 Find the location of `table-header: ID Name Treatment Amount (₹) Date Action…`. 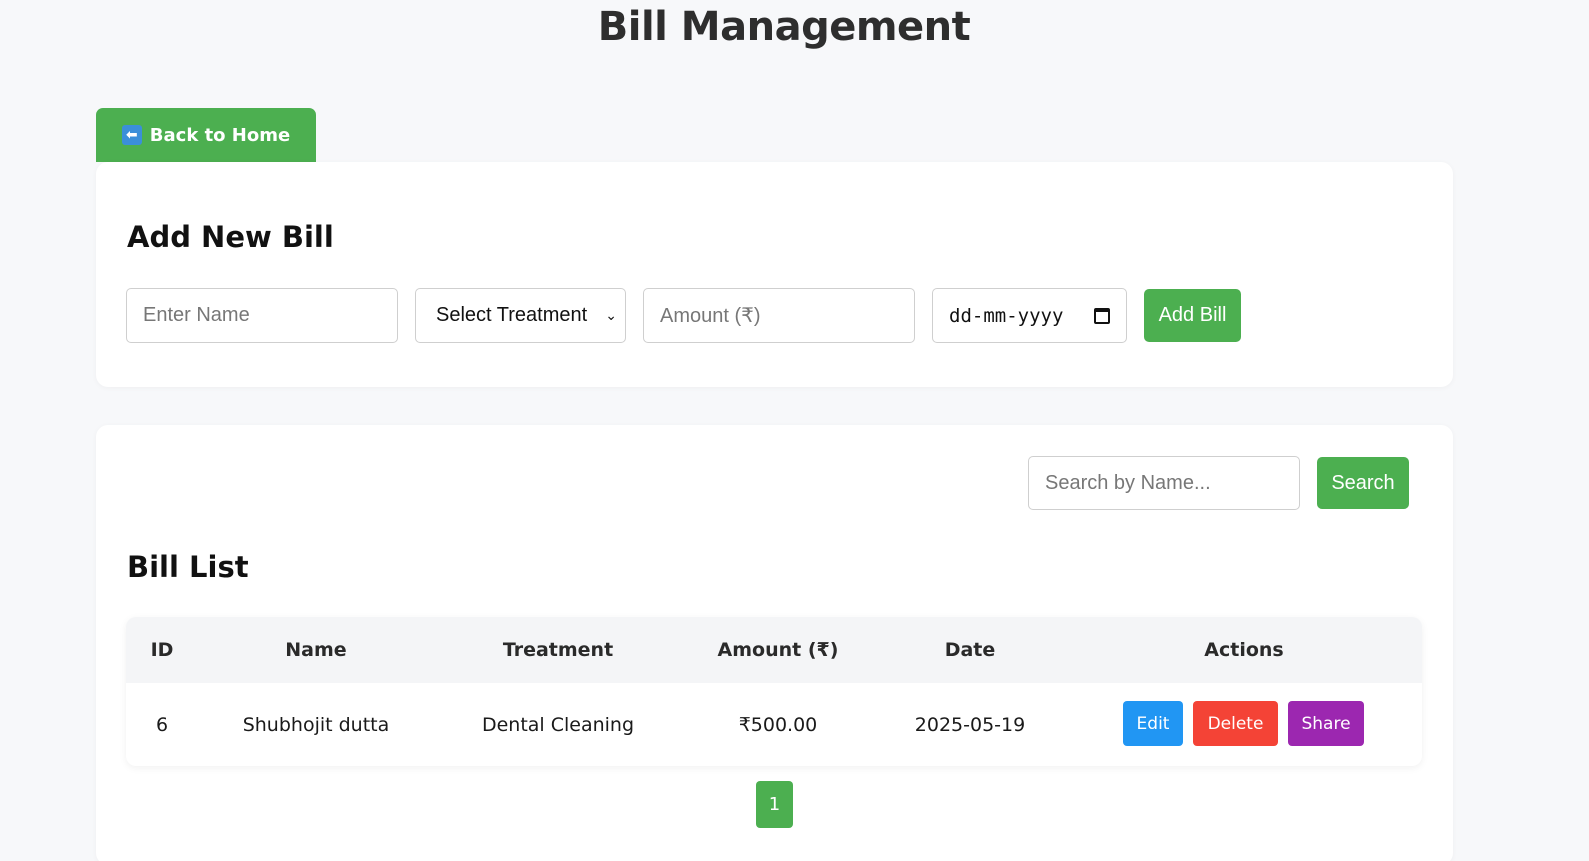

table-header: ID Name Treatment Amount (₹) Date Action… is located at coordinates (774, 650).